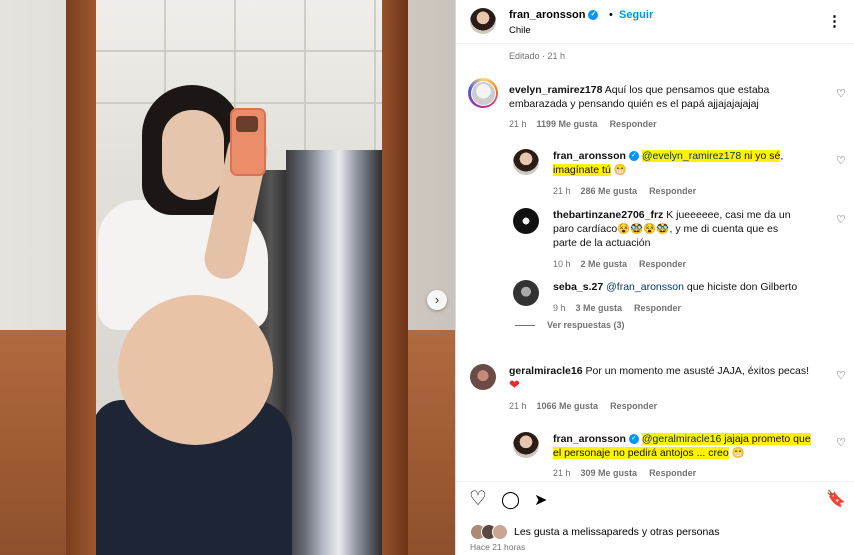  What do you see at coordinates (761, 156) in the screenshot?
I see `comment-body: ni yo sé` at bounding box center [761, 156].